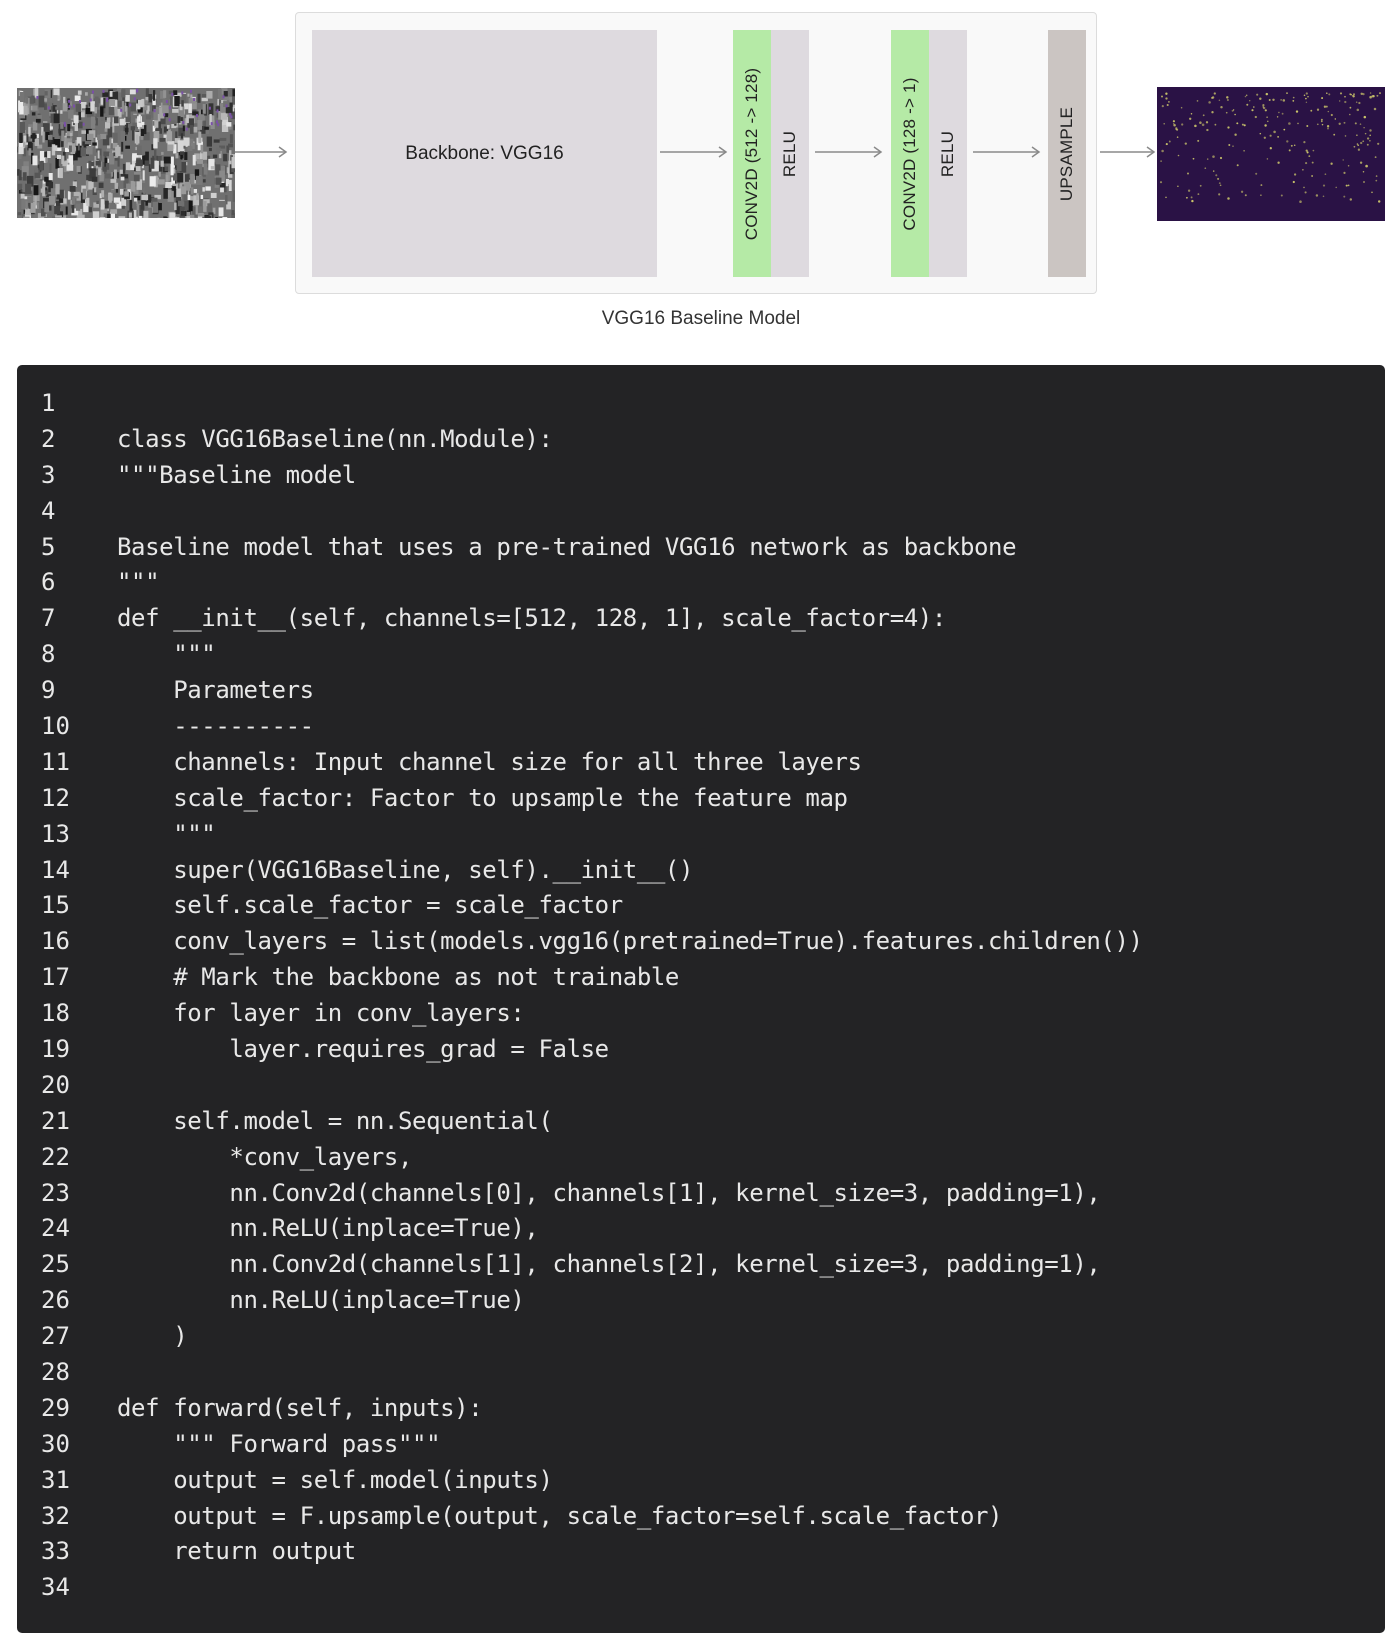  What do you see at coordinates (55, 941) in the screenshot?
I see `line-number: 16` at bounding box center [55, 941].